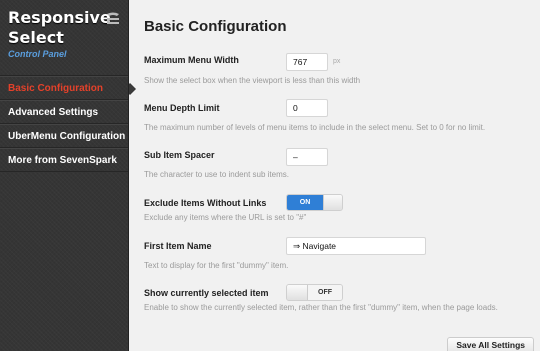 This screenshot has width=540, height=351. Describe the element at coordinates (53, 112) in the screenshot. I see `sidebar-item-label: Advanced Settings` at that location.